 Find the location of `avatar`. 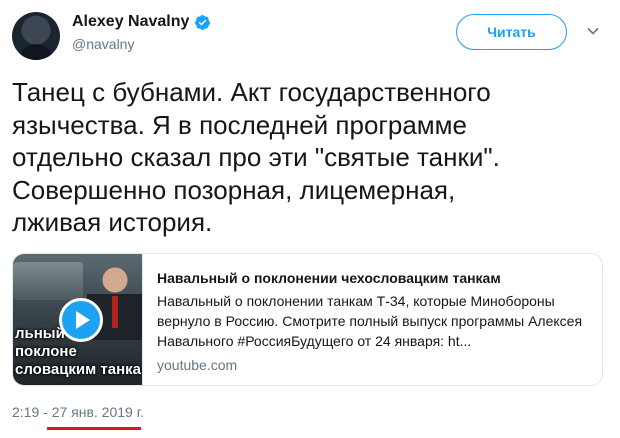

avatar is located at coordinates (36, 36).